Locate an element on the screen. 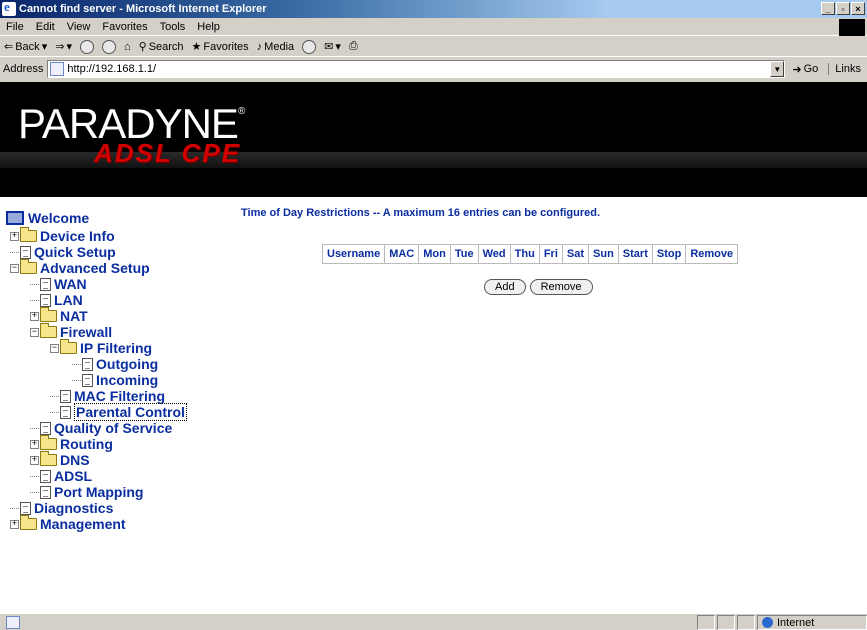 The width and height of the screenshot is (867, 630). address-label: Address is located at coordinates (23, 69).